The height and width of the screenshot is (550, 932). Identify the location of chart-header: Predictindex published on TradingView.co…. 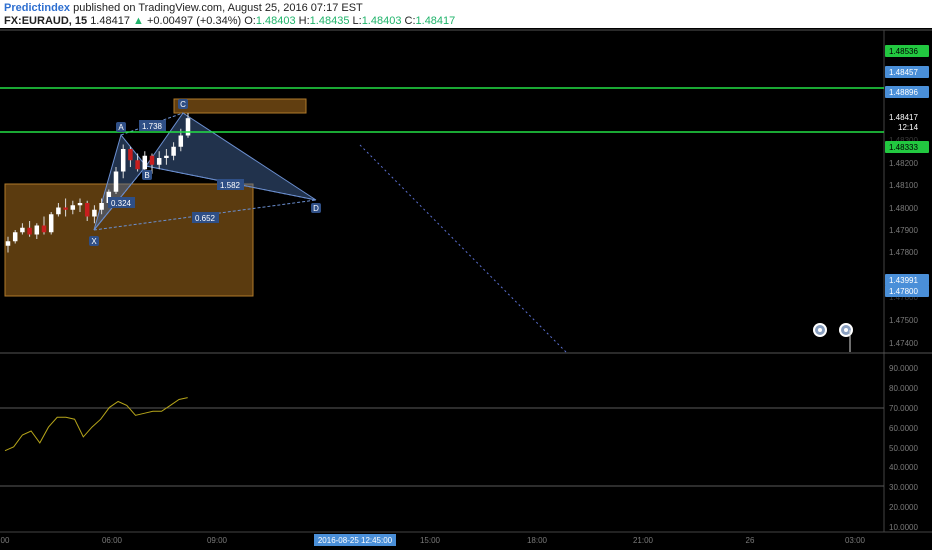
(466, 14).